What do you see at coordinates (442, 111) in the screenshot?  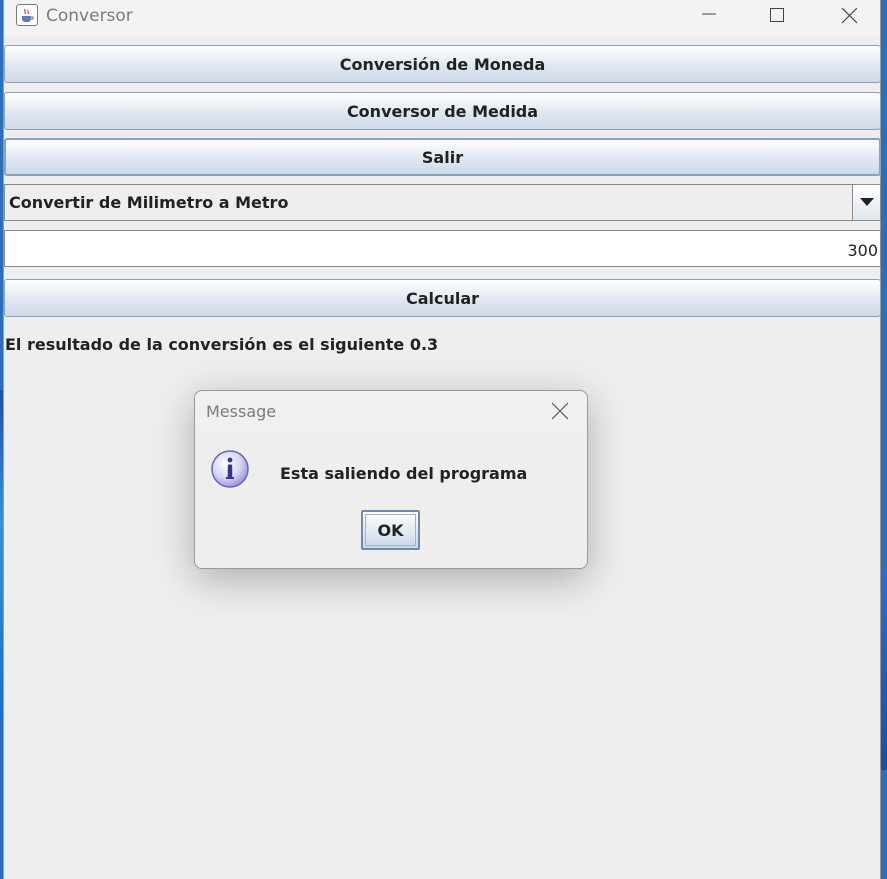 I see `measure-converter-button: Conversor de Medida` at bounding box center [442, 111].